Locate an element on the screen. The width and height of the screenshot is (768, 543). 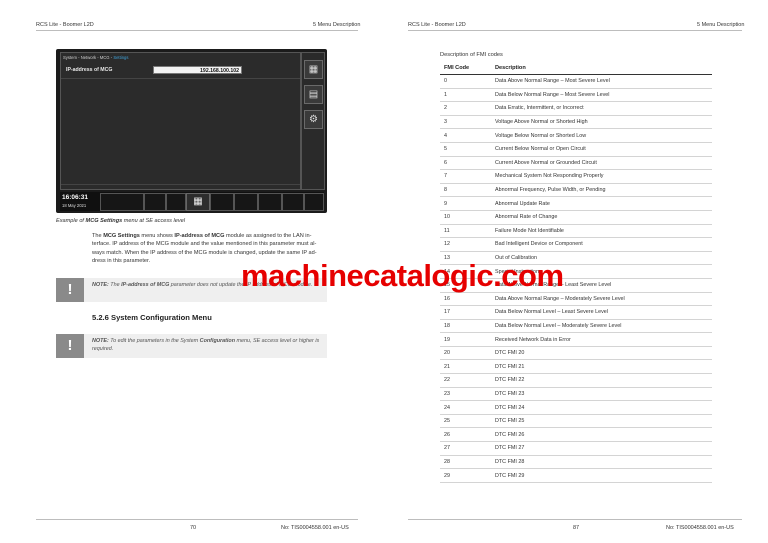
table-row: 26 DTC FMI 26 is located at coordinates (576, 435).